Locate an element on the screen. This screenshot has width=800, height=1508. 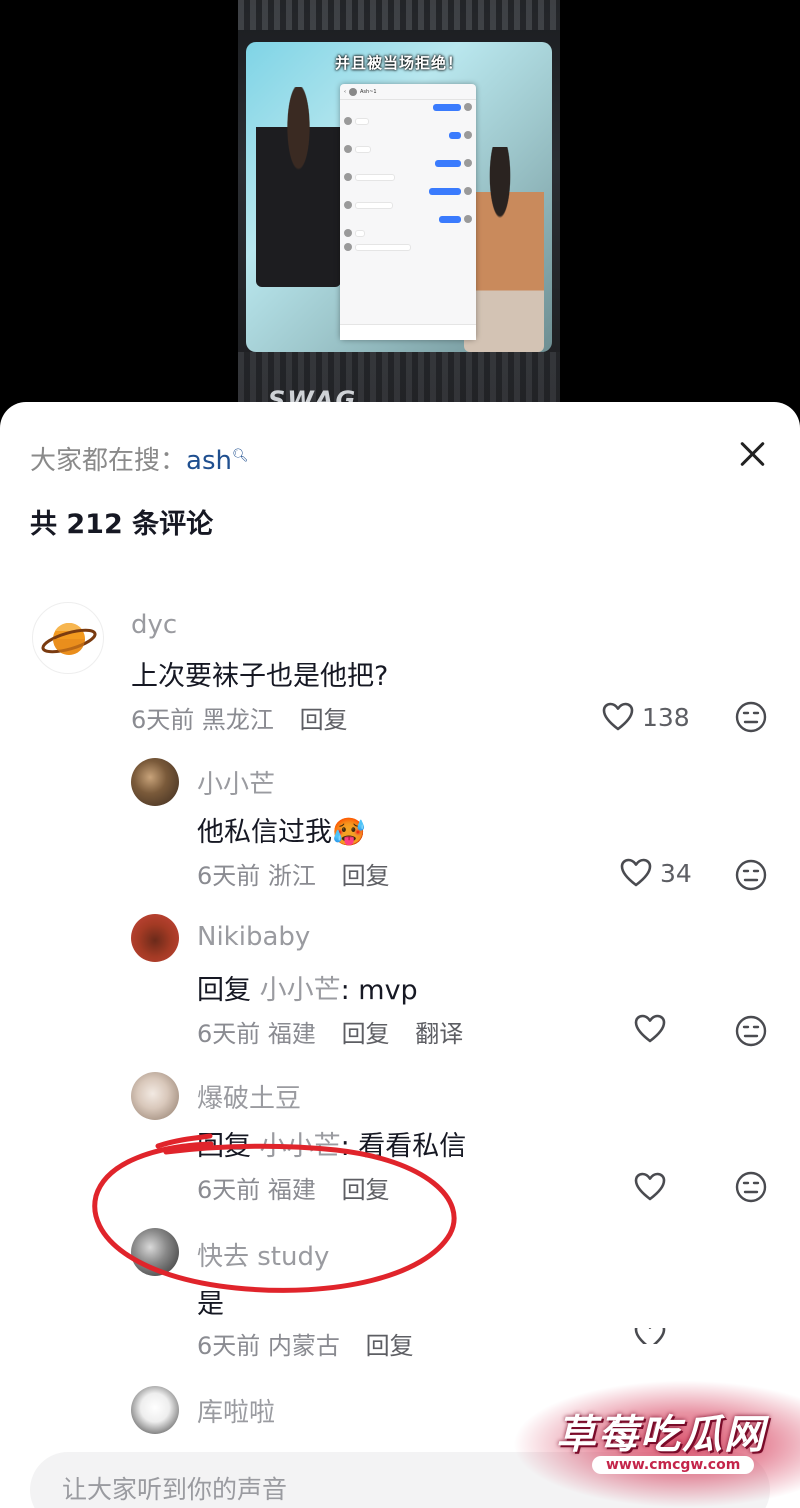
comment-text: 上次要袜子也是他把? is located at coordinates (260, 676).